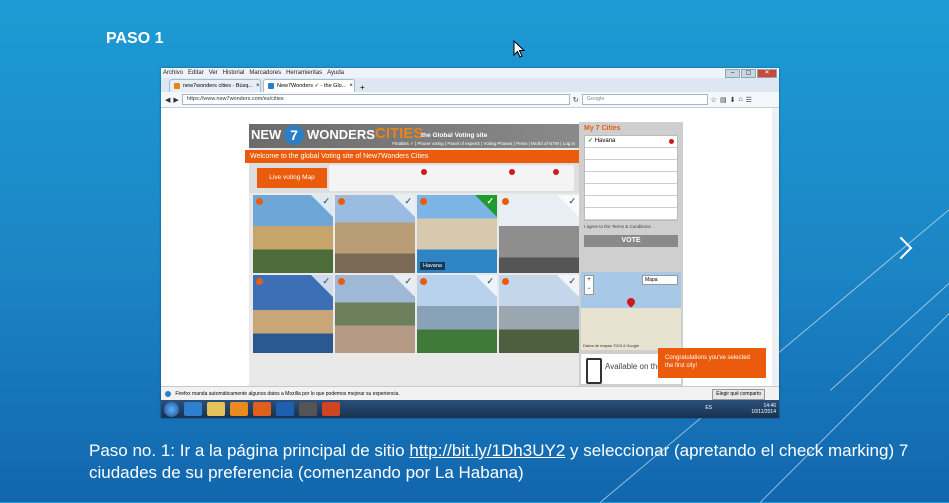 This screenshot has width=949, height=503. What do you see at coordinates (451, 178) in the screenshot?
I see `world-map` at bounding box center [451, 178].